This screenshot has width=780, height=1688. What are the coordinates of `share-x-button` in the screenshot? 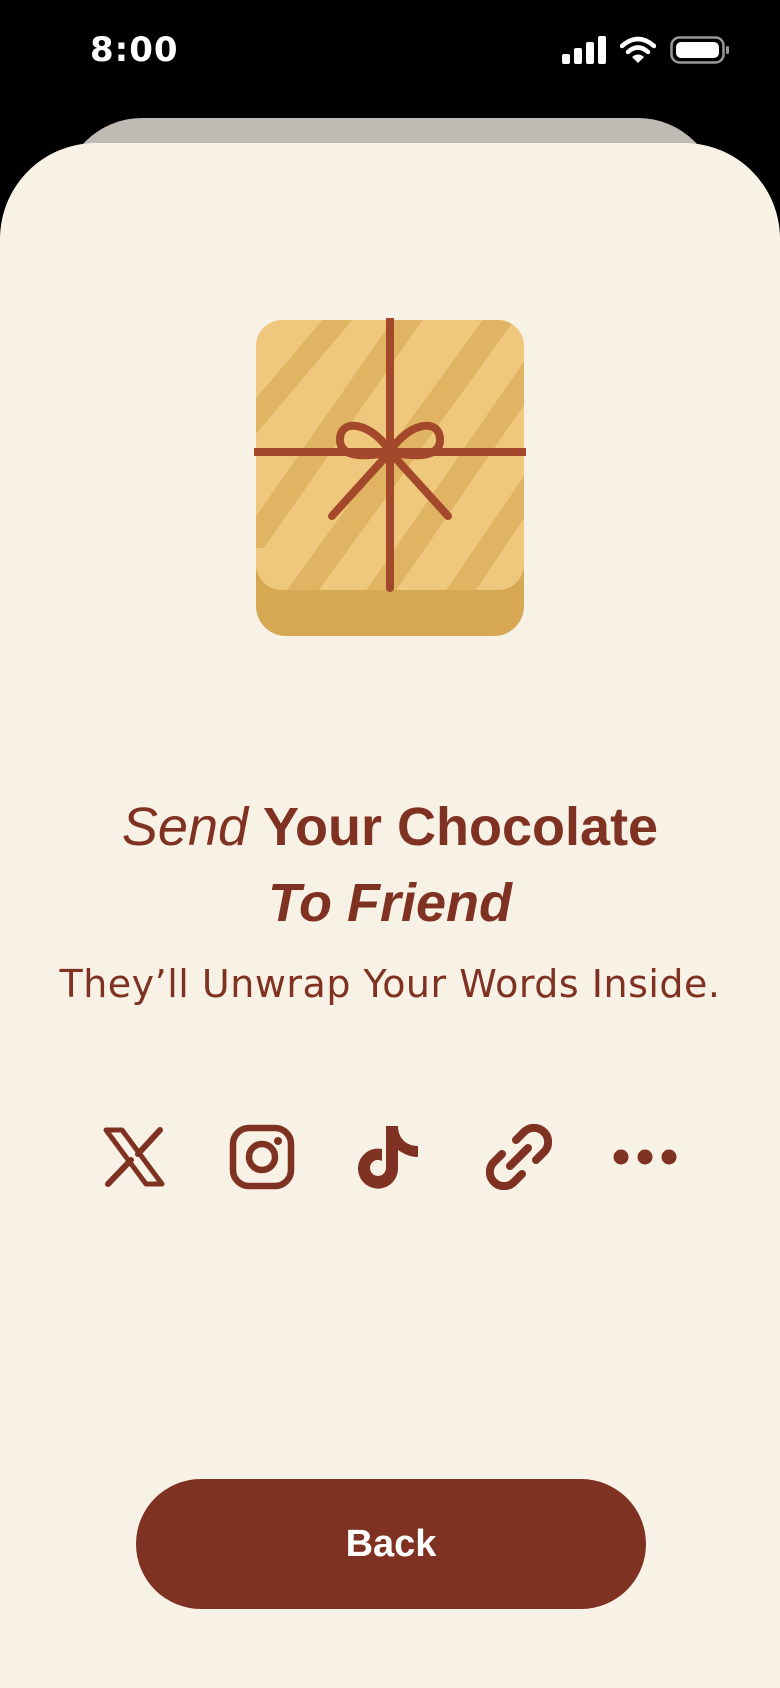 It's located at (134, 1157).